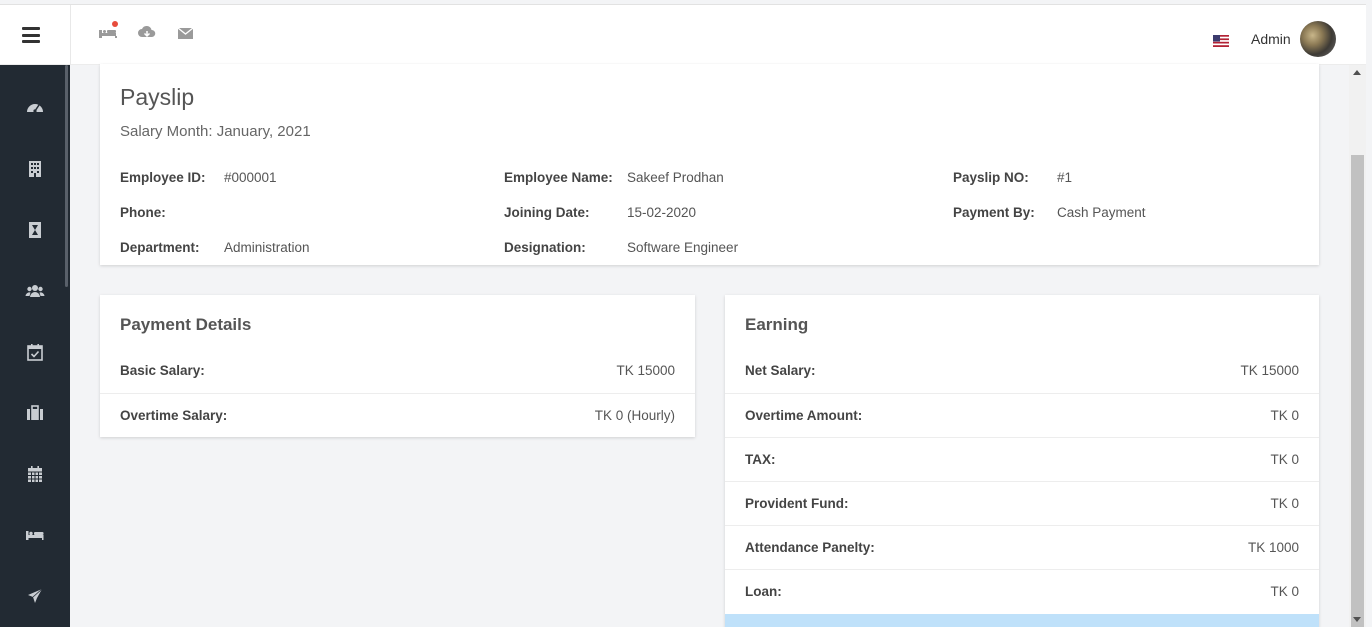 This screenshot has height=627, width=1372. What do you see at coordinates (994, 212) in the screenshot?
I see `payment-by-label: Payment By:` at bounding box center [994, 212].